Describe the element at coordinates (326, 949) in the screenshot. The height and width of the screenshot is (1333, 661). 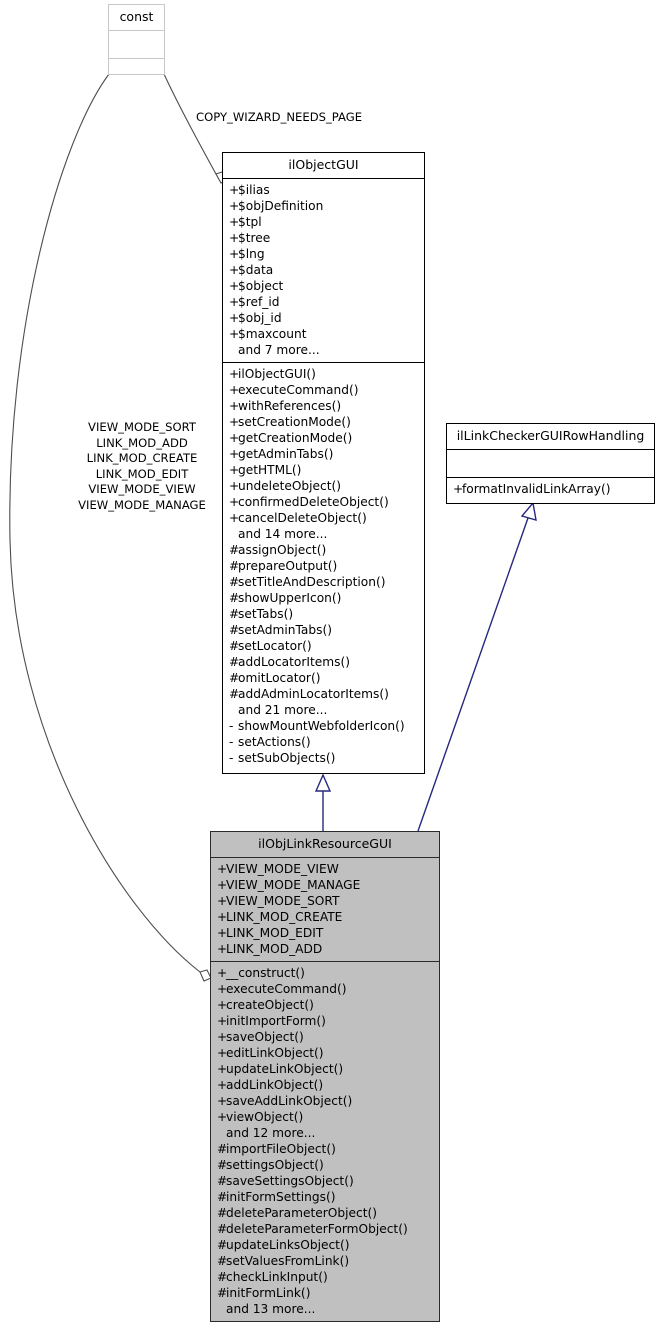
I see `attribute-row-5: +LINK_MOD_ADD` at that location.